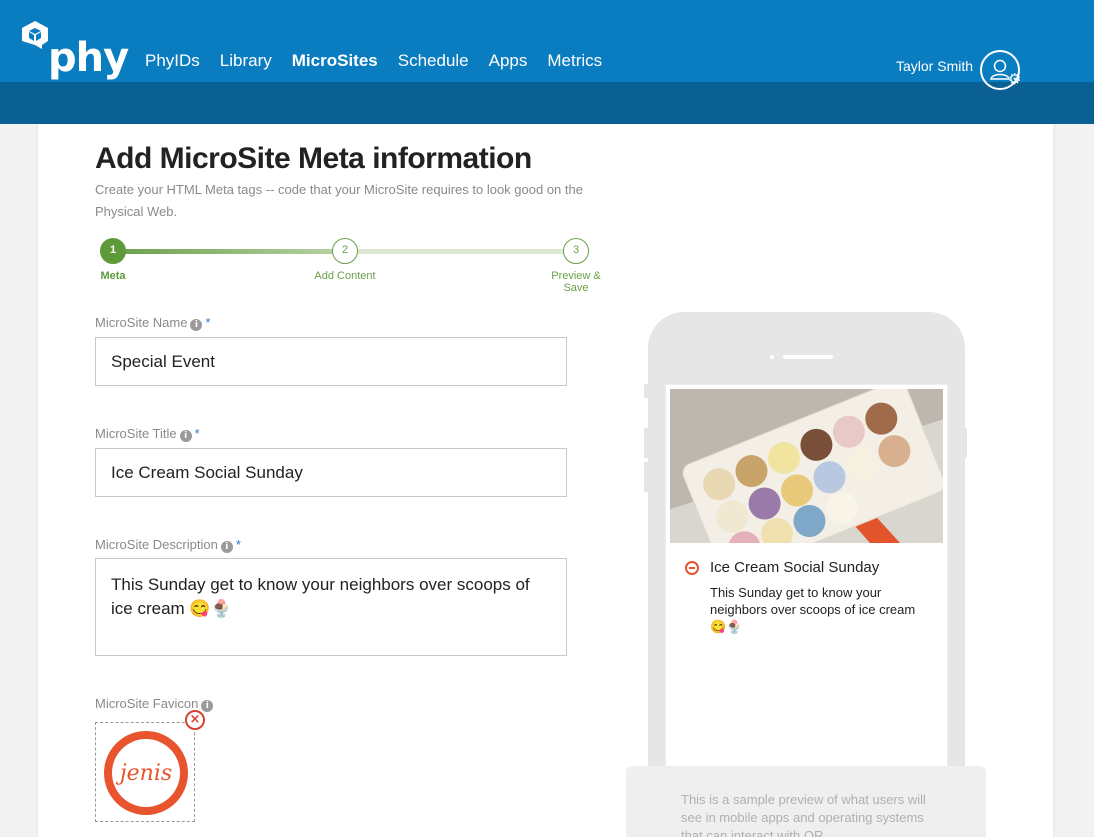 This screenshot has height=837, width=1094. Describe the element at coordinates (246, 61) in the screenshot. I see `nav-library: Library` at that location.